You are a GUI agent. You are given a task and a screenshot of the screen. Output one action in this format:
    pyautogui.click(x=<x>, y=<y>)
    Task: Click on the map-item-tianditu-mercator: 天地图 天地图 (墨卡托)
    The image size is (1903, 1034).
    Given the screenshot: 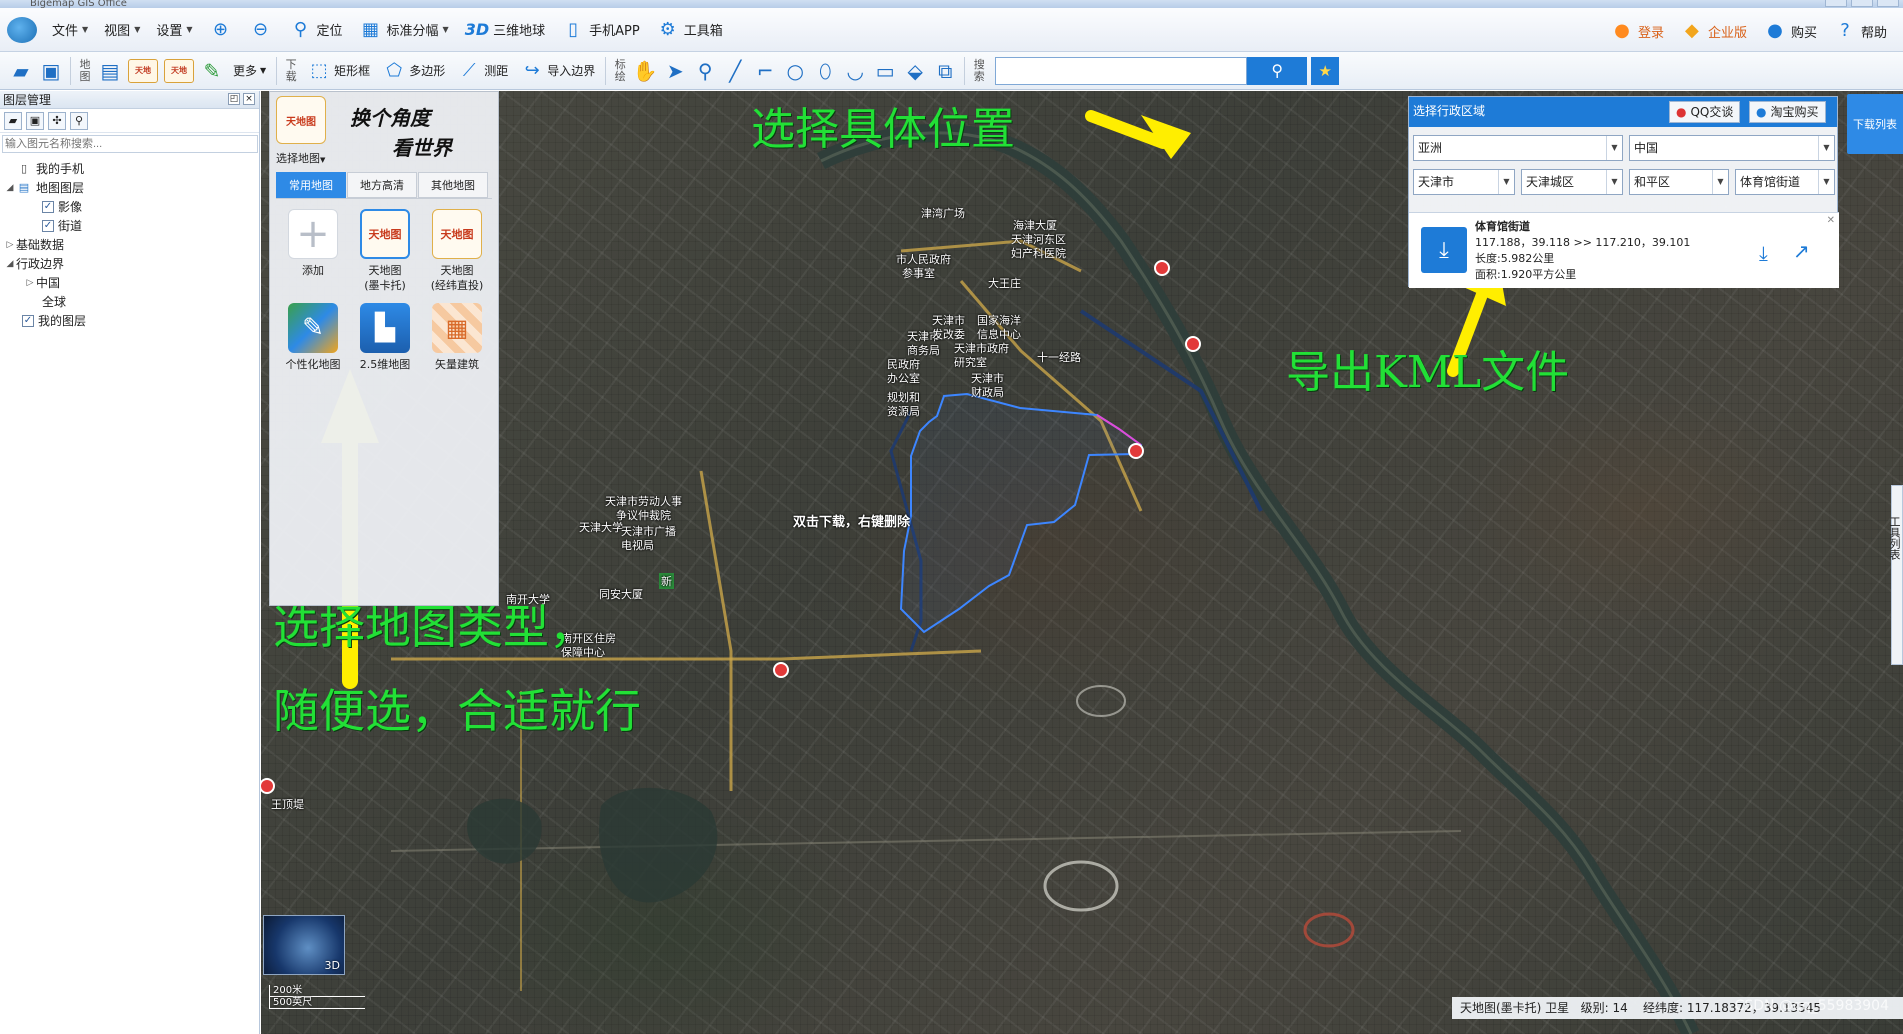 What is the action you would take?
    pyautogui.click(x=385, y=251)
    